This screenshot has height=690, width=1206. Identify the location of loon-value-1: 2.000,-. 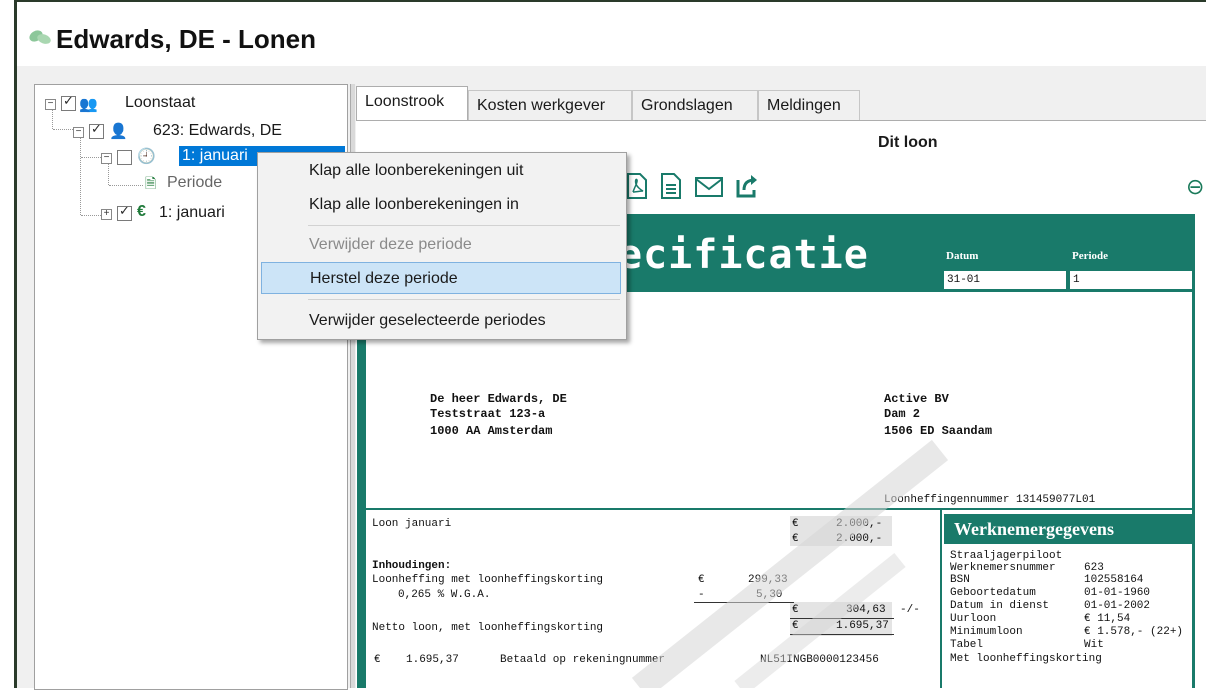
(859, 524).